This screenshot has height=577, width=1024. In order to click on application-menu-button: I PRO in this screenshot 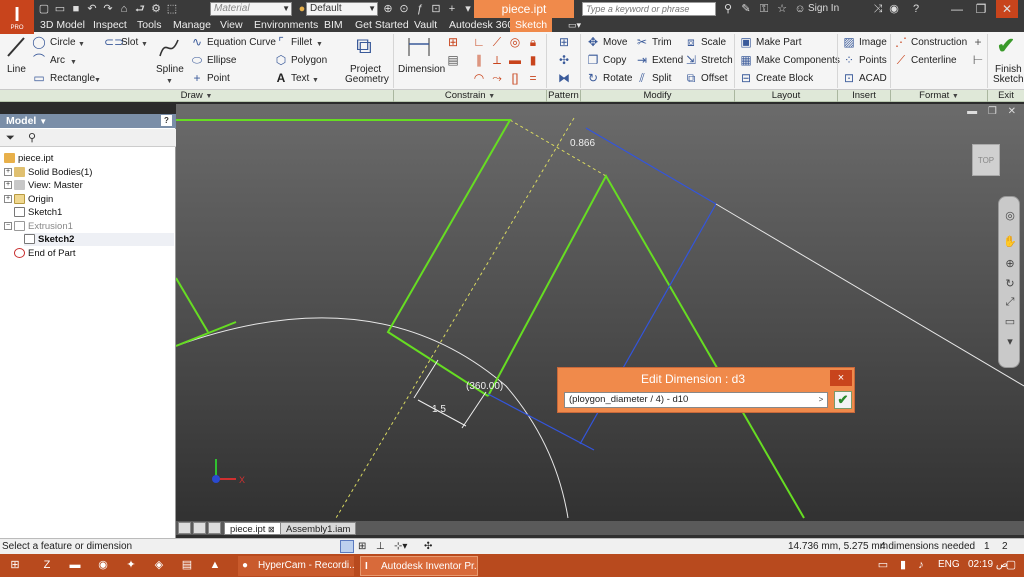, I will do `click(17, 17)`.